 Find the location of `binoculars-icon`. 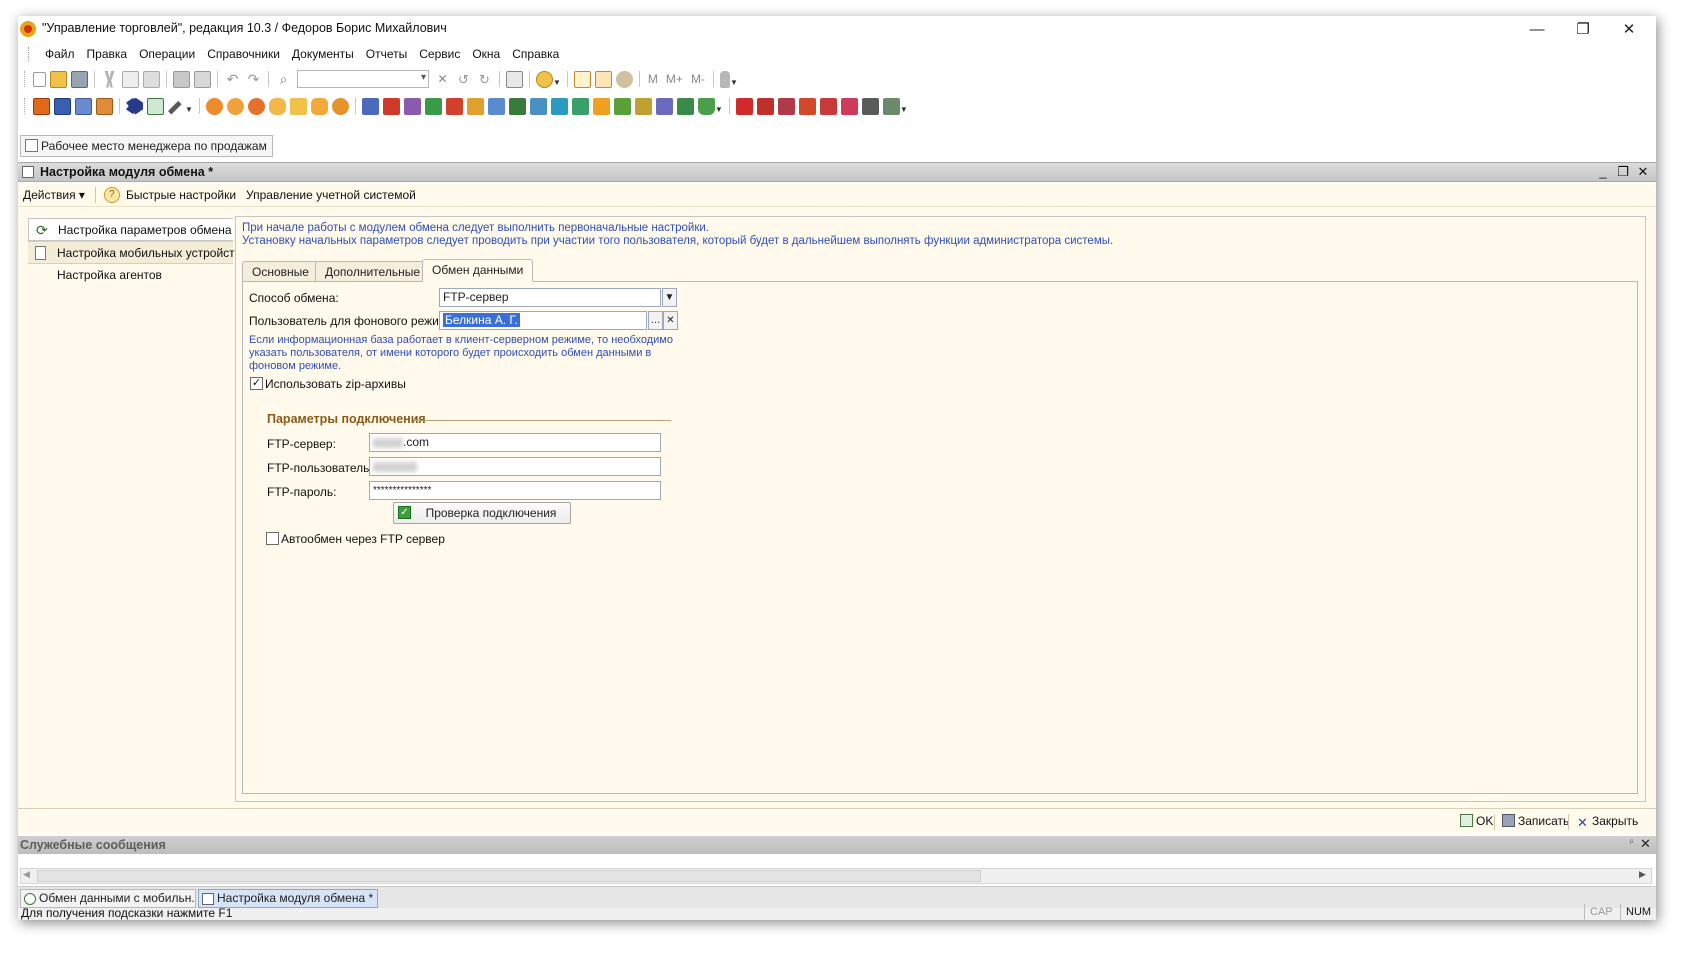

binoculars-icon is located at coordinates (134, 106).